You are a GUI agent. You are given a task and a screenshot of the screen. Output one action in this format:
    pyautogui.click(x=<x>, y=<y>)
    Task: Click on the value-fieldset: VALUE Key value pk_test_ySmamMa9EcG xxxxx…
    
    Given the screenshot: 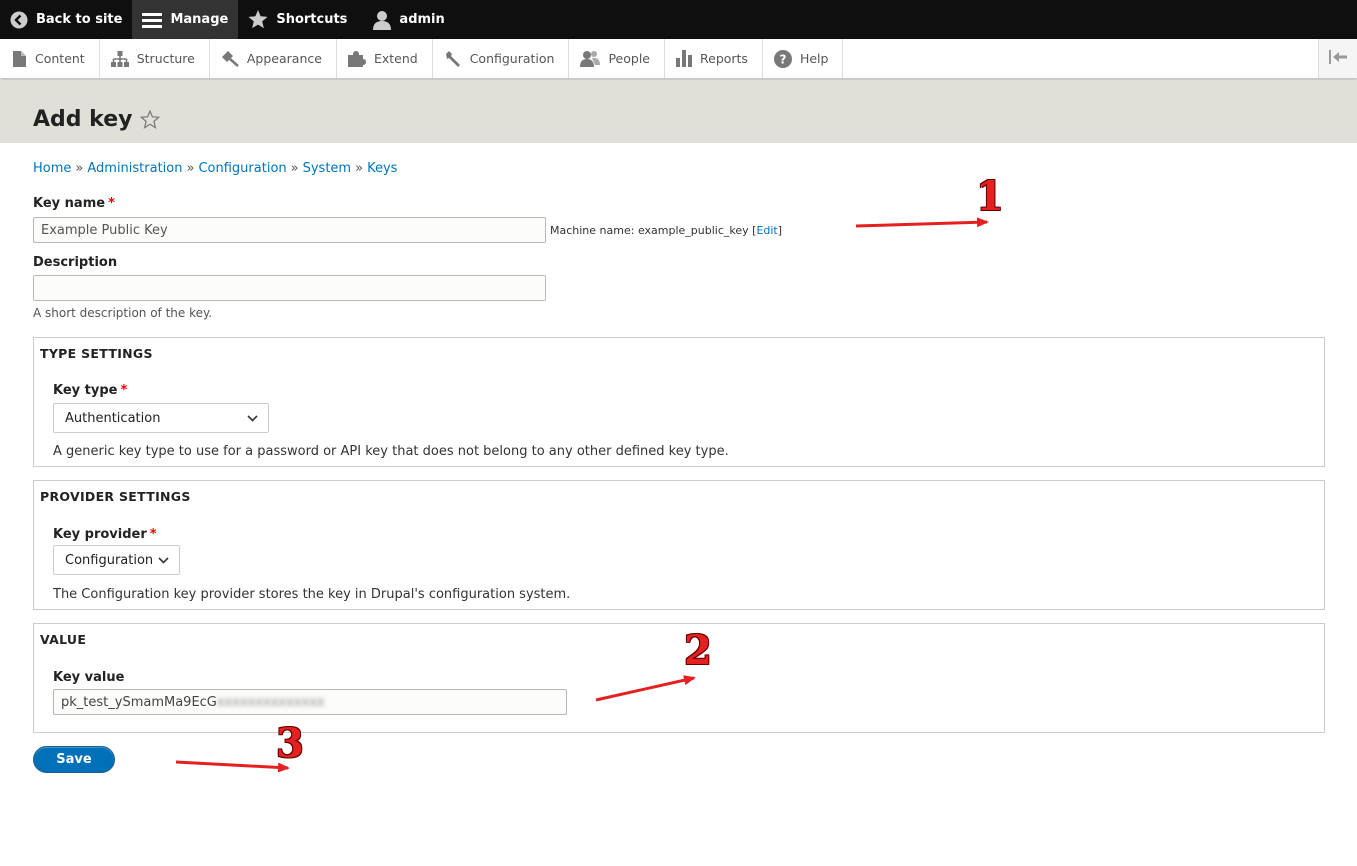 What is the action you would take?
    pyautogui.click(x=679, y=678)
    